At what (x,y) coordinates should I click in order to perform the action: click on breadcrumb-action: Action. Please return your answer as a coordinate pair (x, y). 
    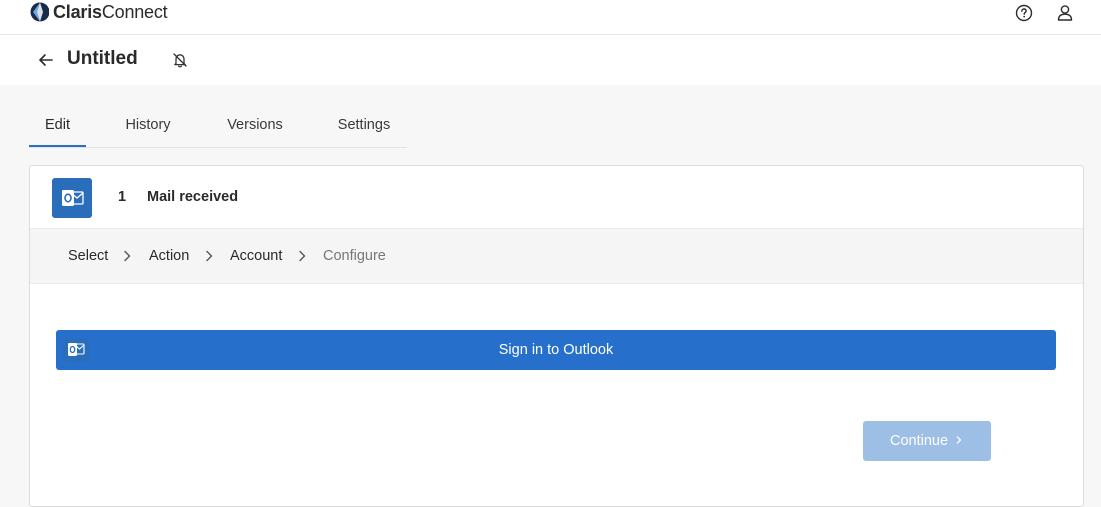
    Looking at the image, I should click on (169, 256).